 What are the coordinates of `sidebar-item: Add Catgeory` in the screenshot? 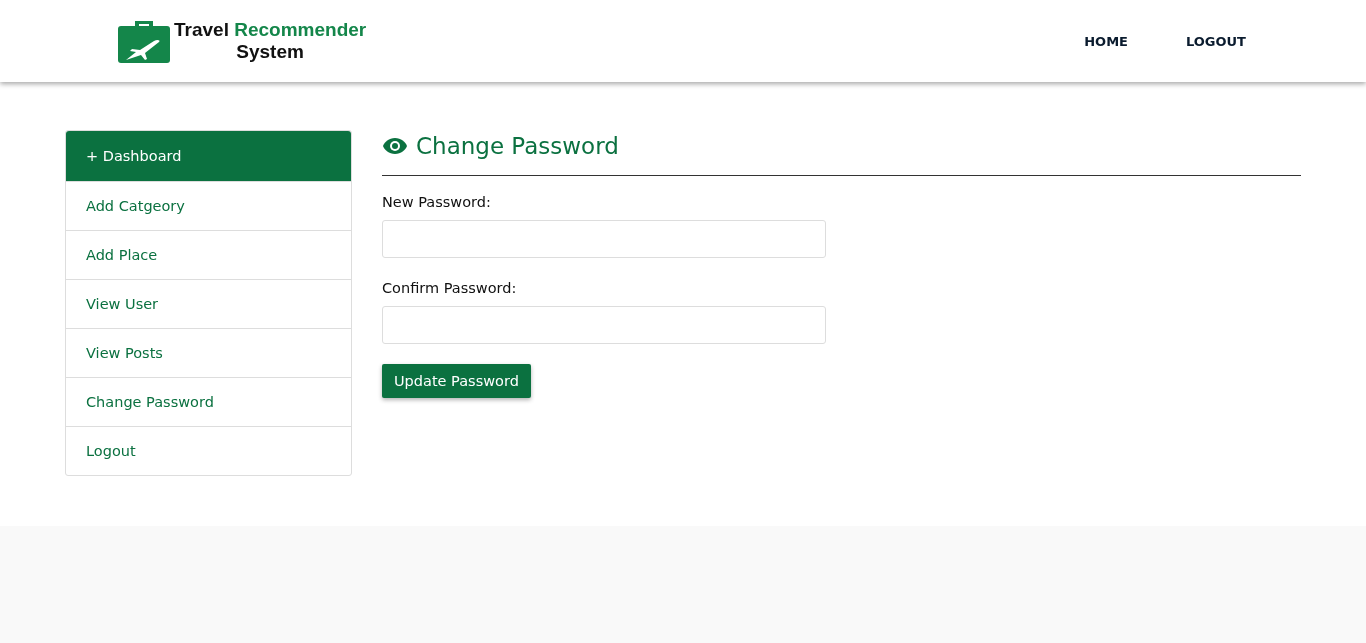 It's located at (208, 205).